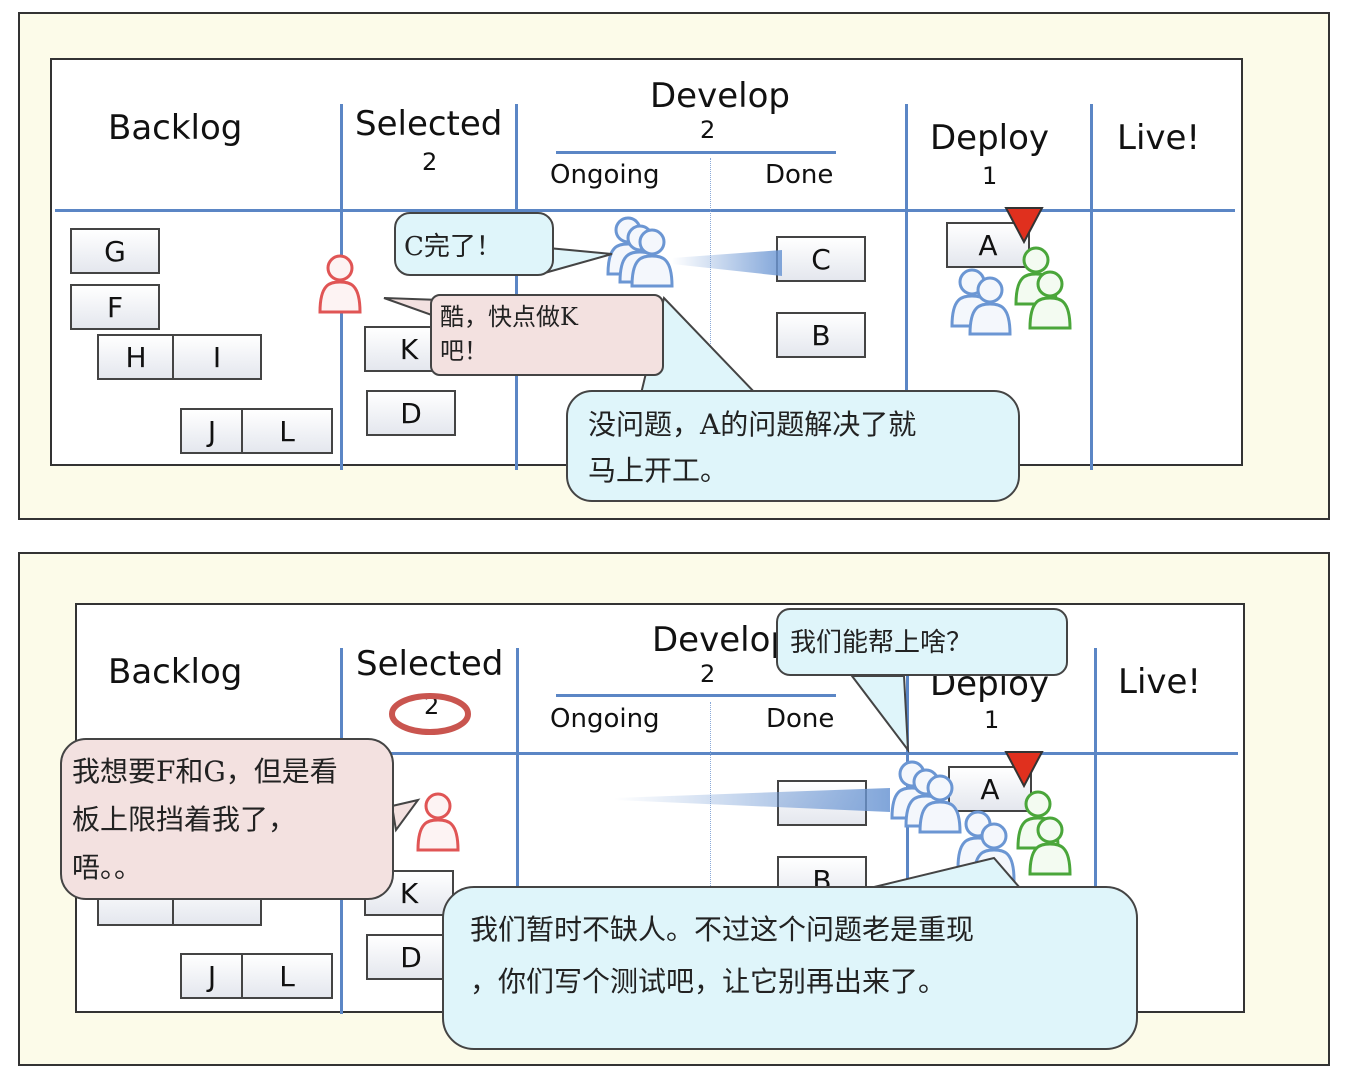 Image resolution: width=1350 pixels, height=1076 pixels. Describe the element at coordinates (474, 244) in the screenshot. I see `speech-bubble-c-done: C完了！` at that location.